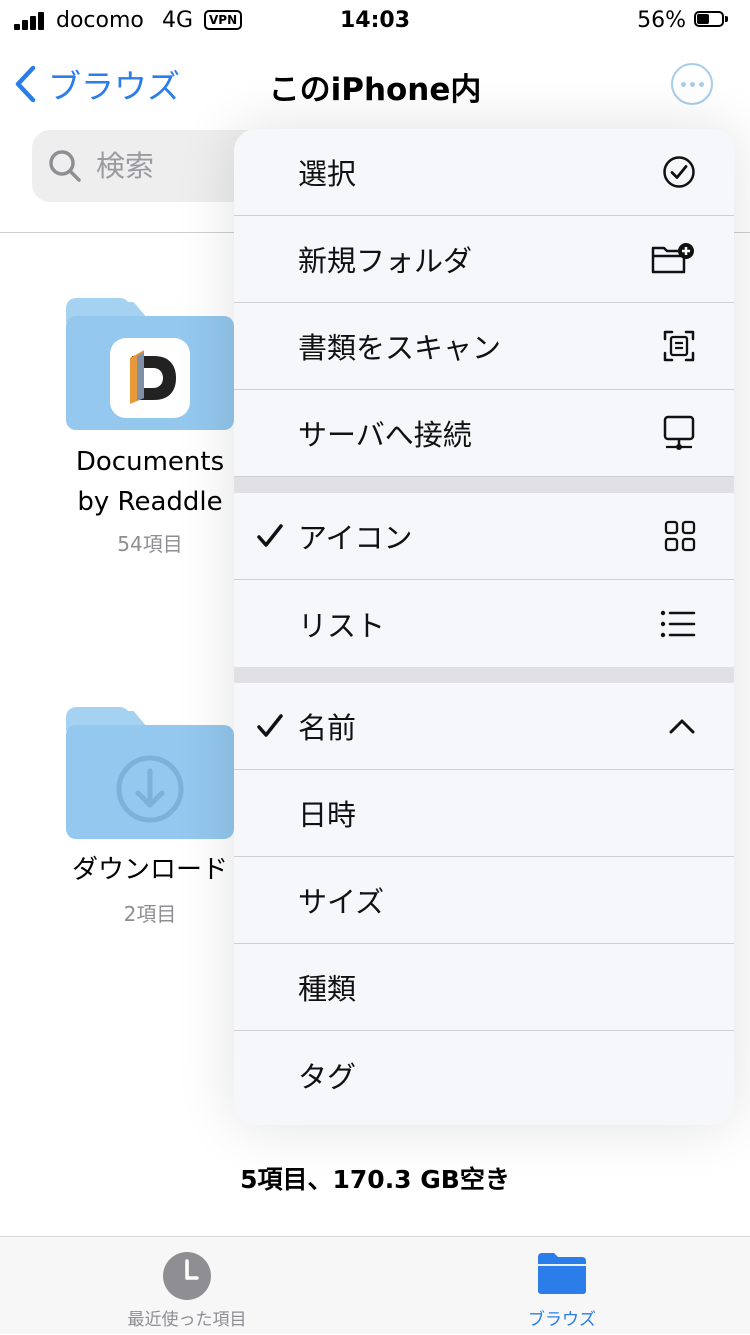 Image resolution: width=750 pixels, height=1335 pixels. What do you see at coordinates (375, 20) in the screenshot?
I see `status-bar: docomo 4G VPN 14:03 56%` at bounding box center [375, 20].